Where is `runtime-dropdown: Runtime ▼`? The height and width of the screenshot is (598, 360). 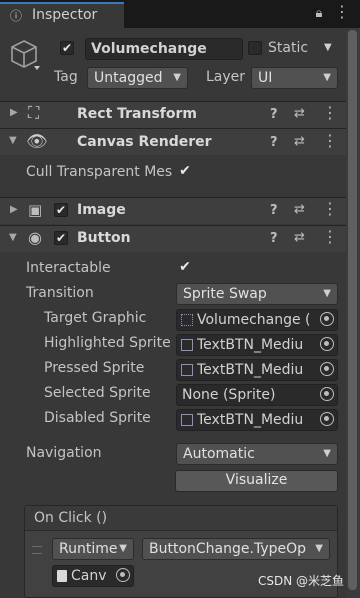
runtime-dropdown: Runtime ▼ is located at coordinates (93, 549).